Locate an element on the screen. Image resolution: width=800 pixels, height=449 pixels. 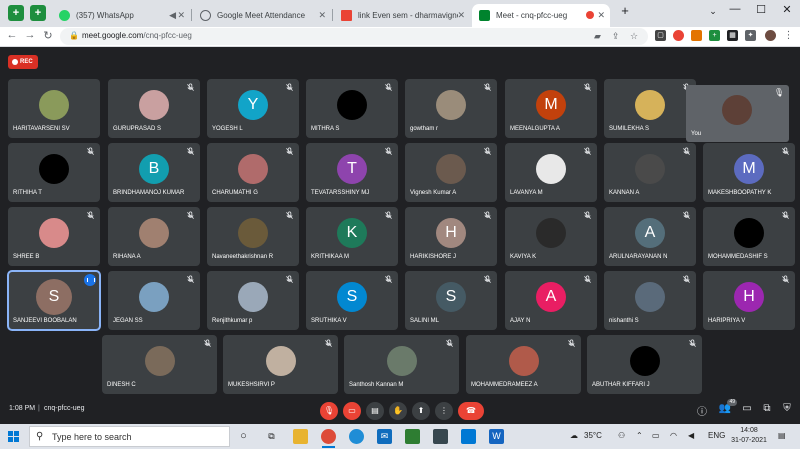
participant-tile: S SANJEEVI BOOBALAN is located at coordinates (54, 300).